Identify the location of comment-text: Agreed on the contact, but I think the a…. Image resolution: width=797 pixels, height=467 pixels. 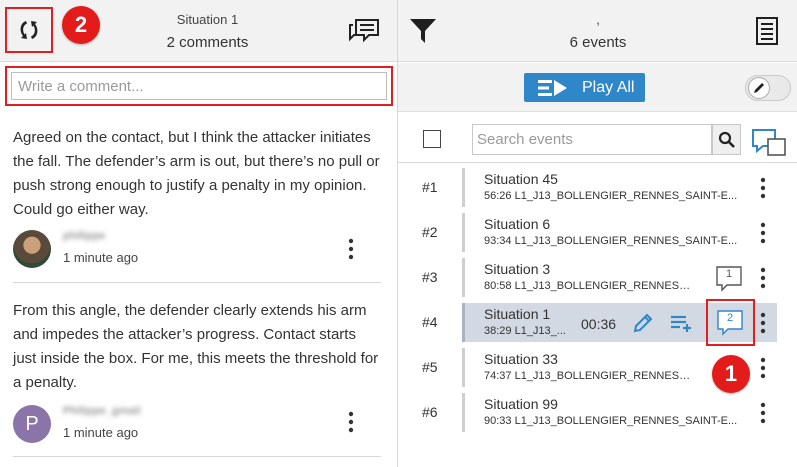
(196, 173).